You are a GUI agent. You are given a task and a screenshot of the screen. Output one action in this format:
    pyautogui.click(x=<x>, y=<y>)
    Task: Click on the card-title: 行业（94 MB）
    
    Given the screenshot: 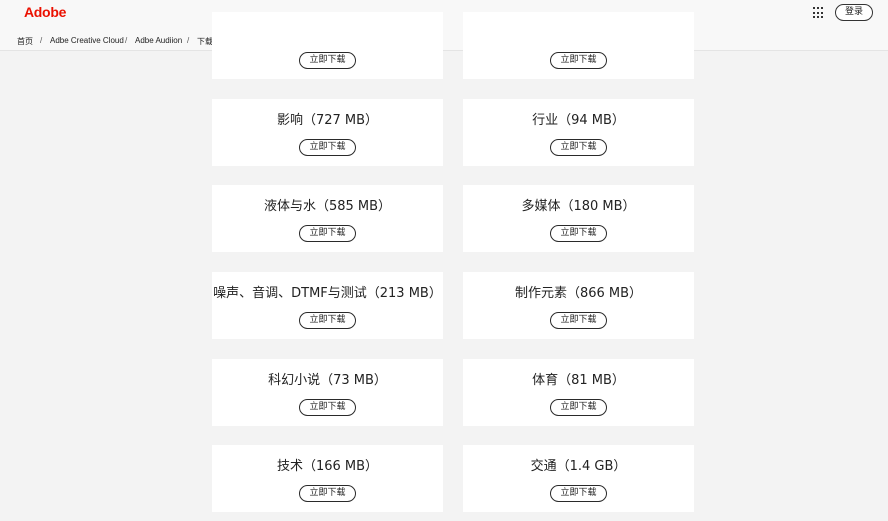 What is the action you would take?
    pyautogui.click(x=578, y=120)
    